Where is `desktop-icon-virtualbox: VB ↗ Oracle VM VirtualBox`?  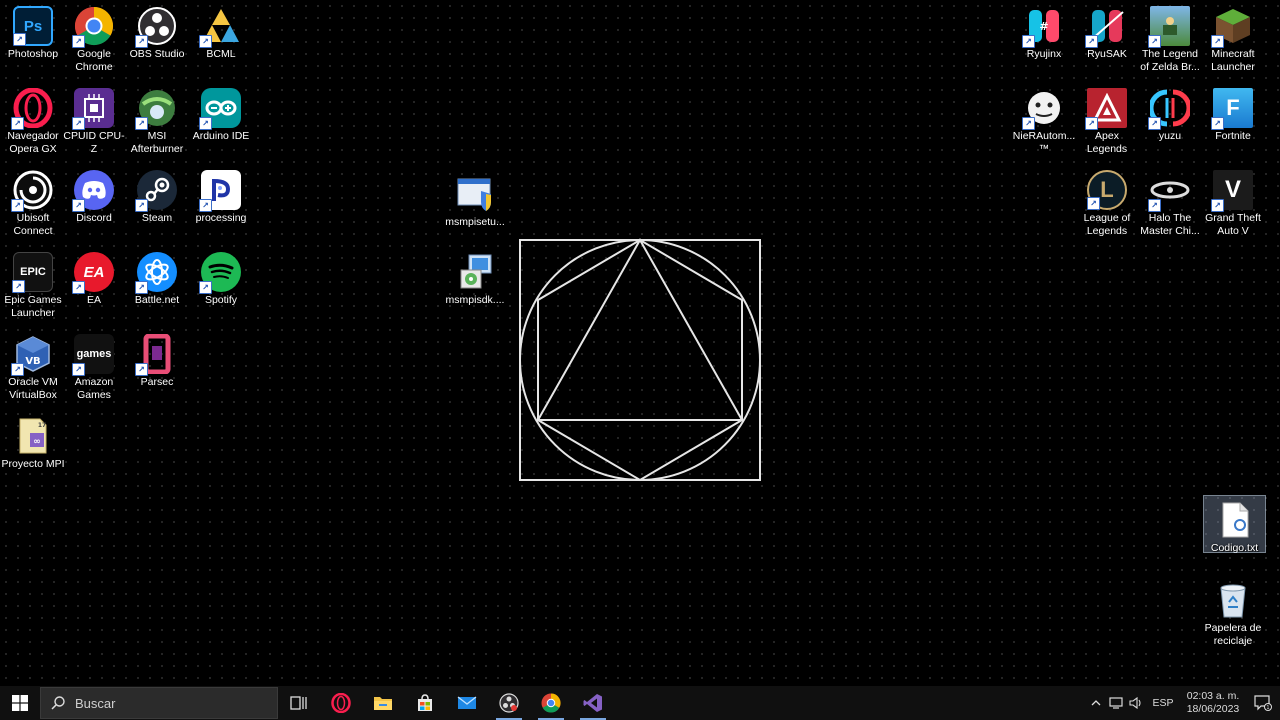 desktop-icon-virtualbox: VB ↗ Oracle VM VirtualBox is located at coordinates (33, 365).